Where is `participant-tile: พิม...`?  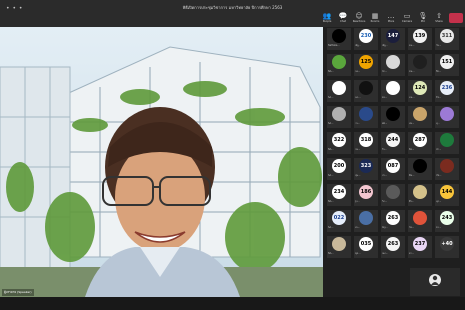
participant-tile: พิม... is located at coordinates (420, 169).